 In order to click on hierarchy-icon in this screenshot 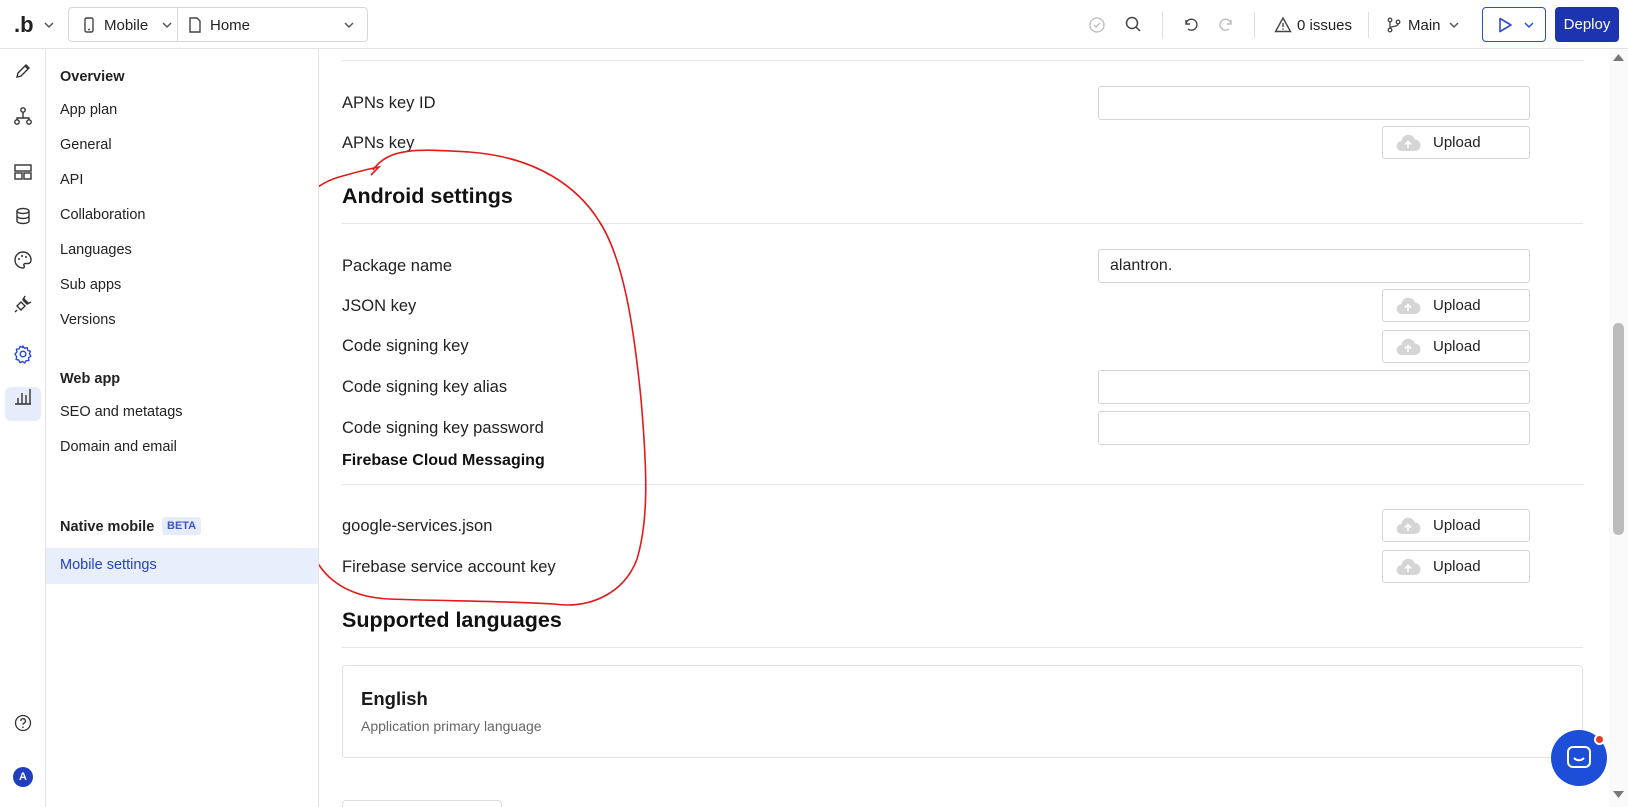, I will do `click(23, 116)`.